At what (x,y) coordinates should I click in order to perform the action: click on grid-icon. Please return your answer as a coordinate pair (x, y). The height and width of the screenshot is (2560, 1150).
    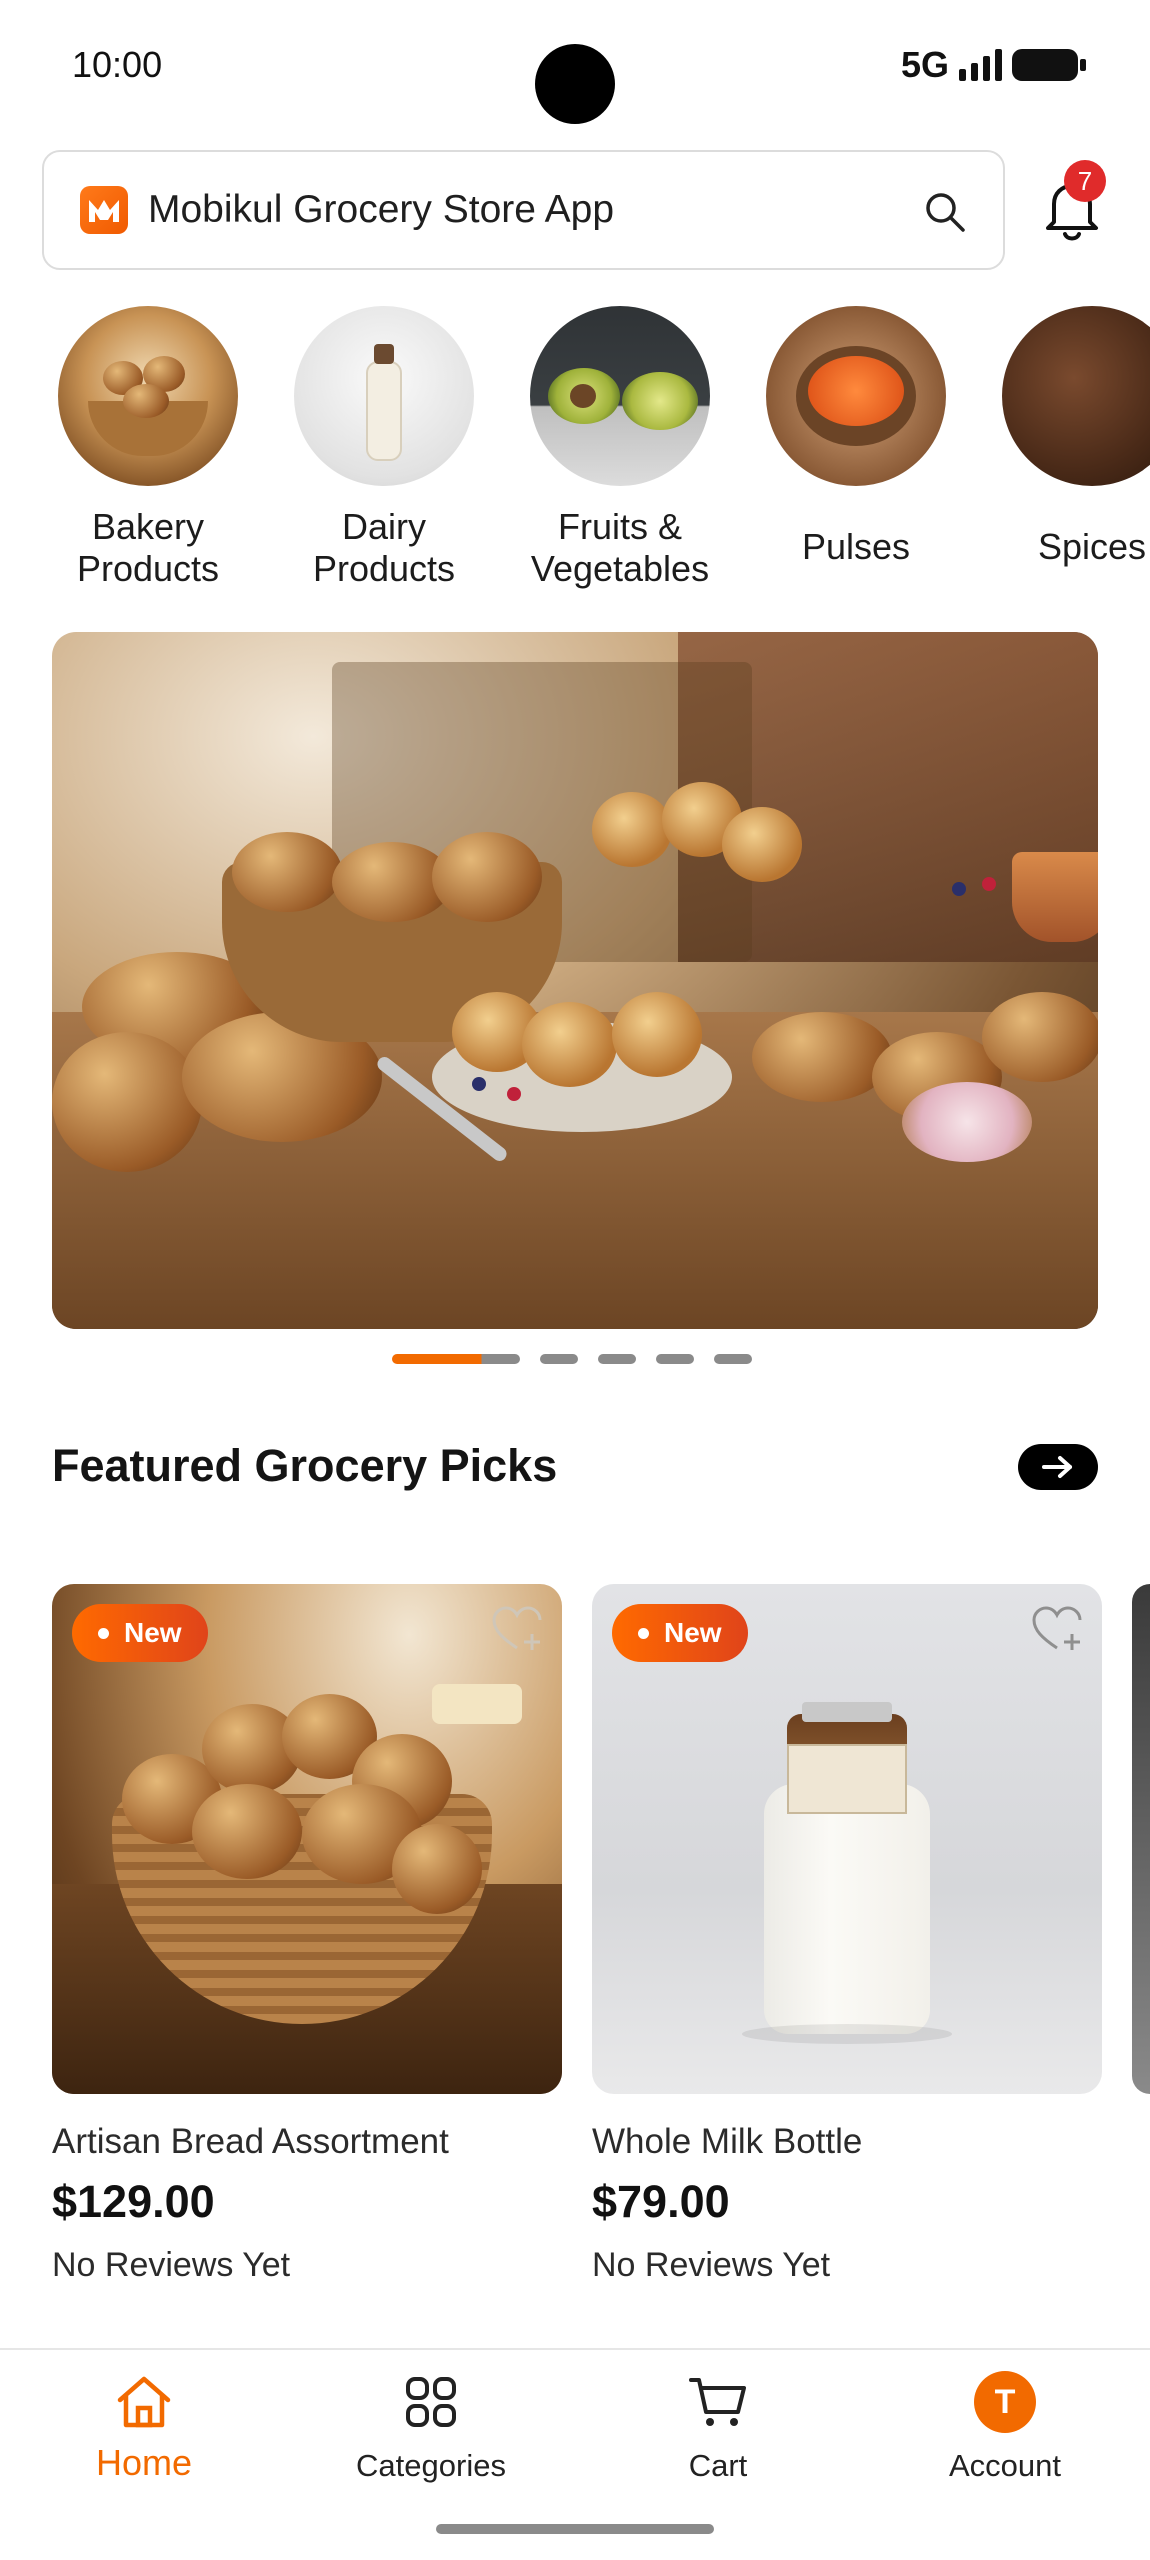
    Looking at the image, I should click on (431, 2402).